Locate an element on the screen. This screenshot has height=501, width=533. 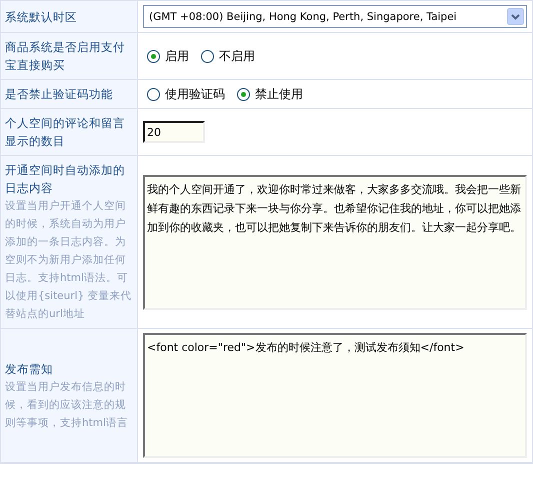
radio-label: 禁止使用 is located at coordinates (279, 94).